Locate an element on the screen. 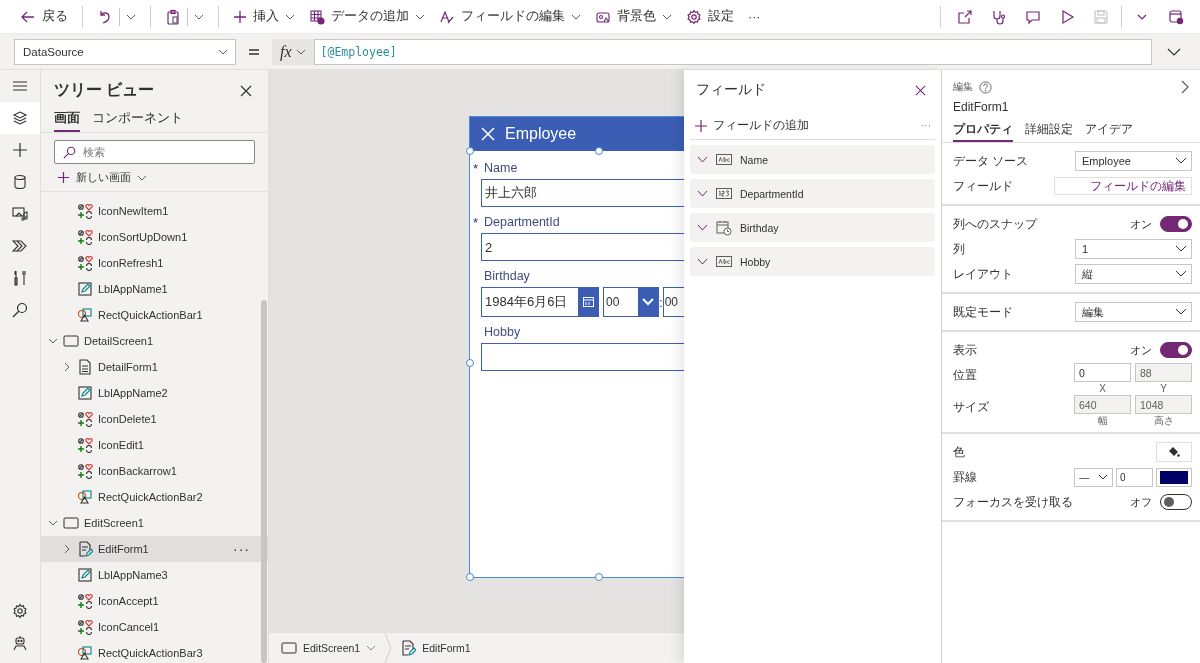 The image size is (1200, 663). search-field: 検索 is located at coordinates (154, 152).